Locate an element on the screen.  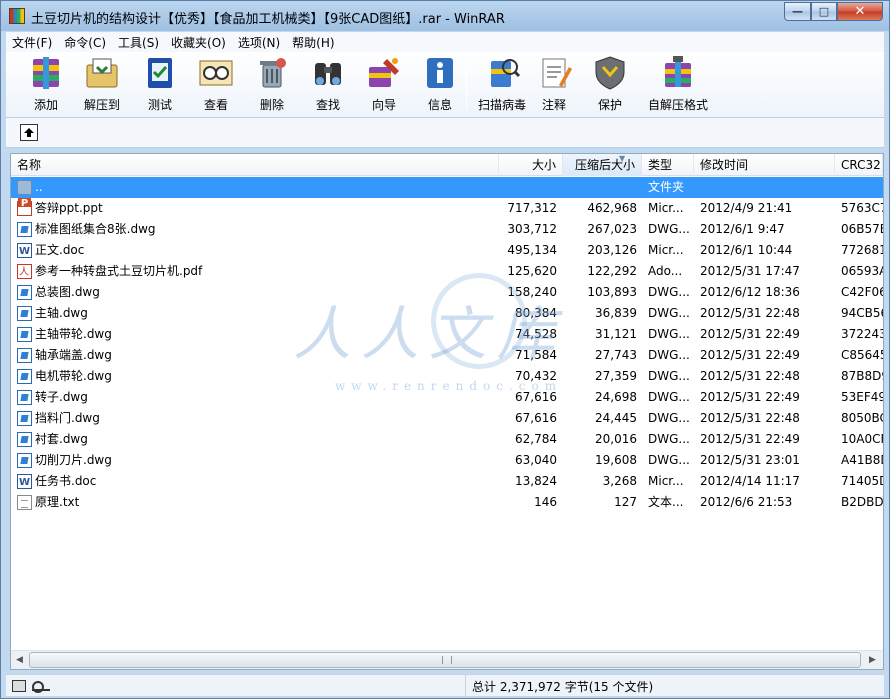
column-packed-size: 压缩后大小 is located at coordinates (602, 165).